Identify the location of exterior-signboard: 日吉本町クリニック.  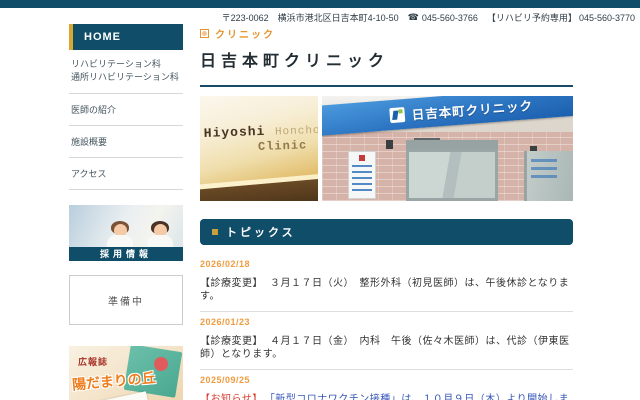
(447, 116).